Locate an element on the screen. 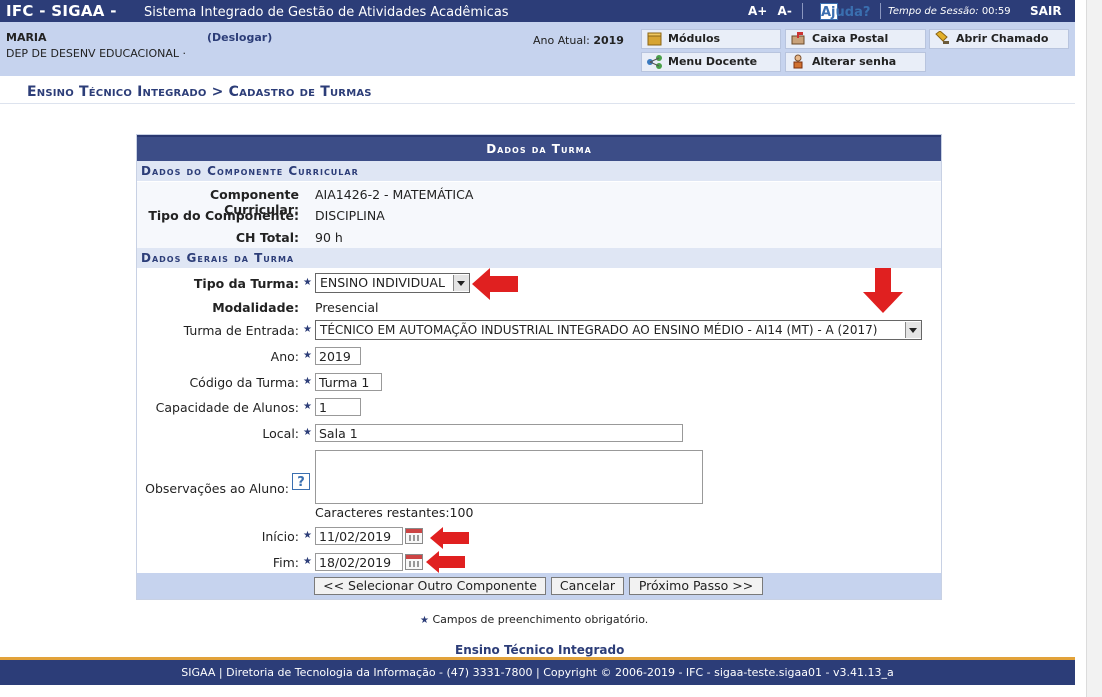 The width and height of the screenshot is (1102, 697). observacoes-textarea is located at coordinates (509, 477).